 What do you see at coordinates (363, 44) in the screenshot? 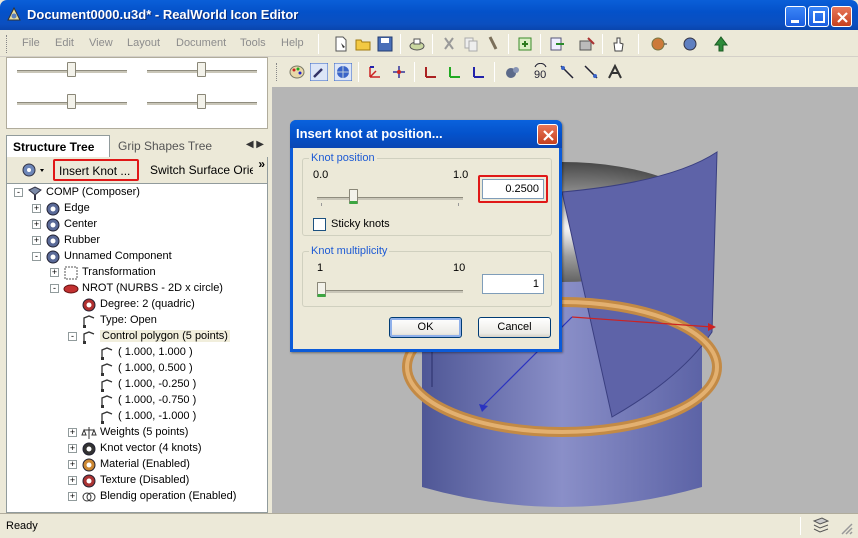
I see `open-folder-icon` at bounding box center [363, 44].